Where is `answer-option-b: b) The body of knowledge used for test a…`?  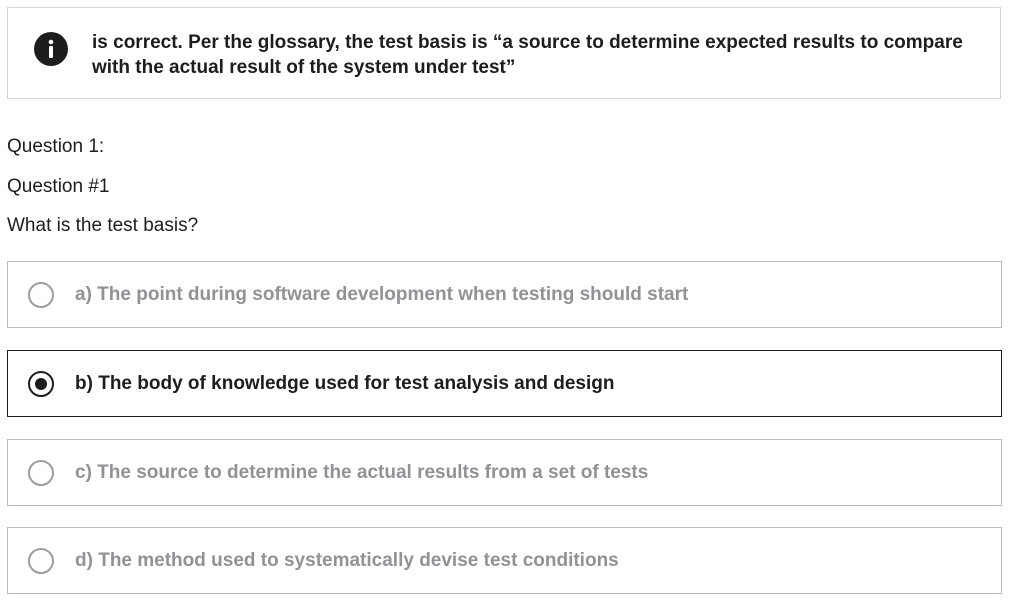
answer-option-b: b) The body of knowledge used for test a… is located at coordinates (504, 383).